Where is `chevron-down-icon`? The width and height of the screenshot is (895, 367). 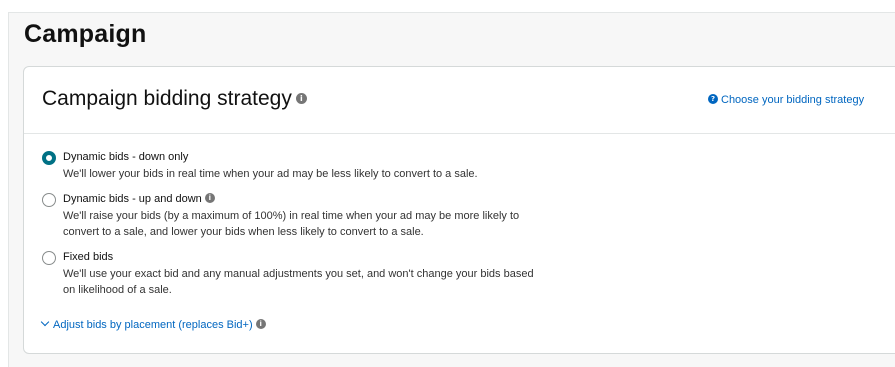
chevron-down-icon is located at coordinates (45, 322).